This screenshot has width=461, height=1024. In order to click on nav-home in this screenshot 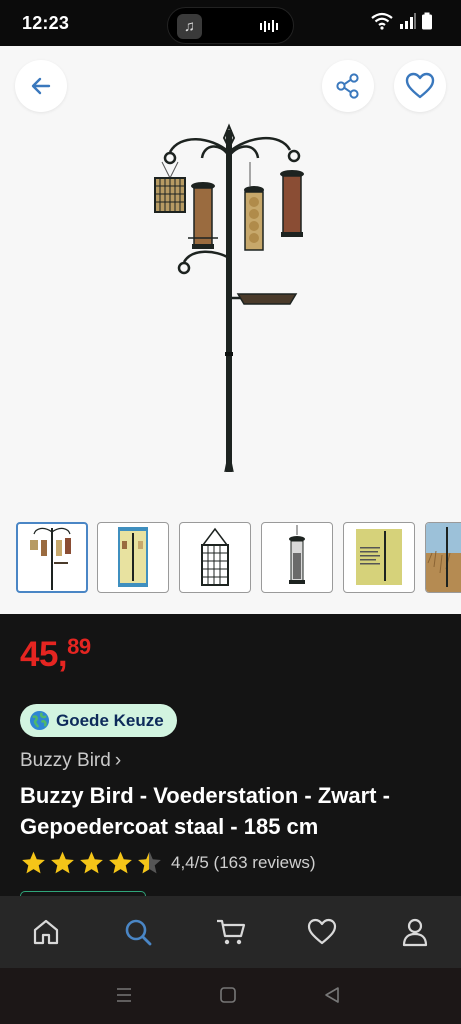, I will do `click(46, 932)`.